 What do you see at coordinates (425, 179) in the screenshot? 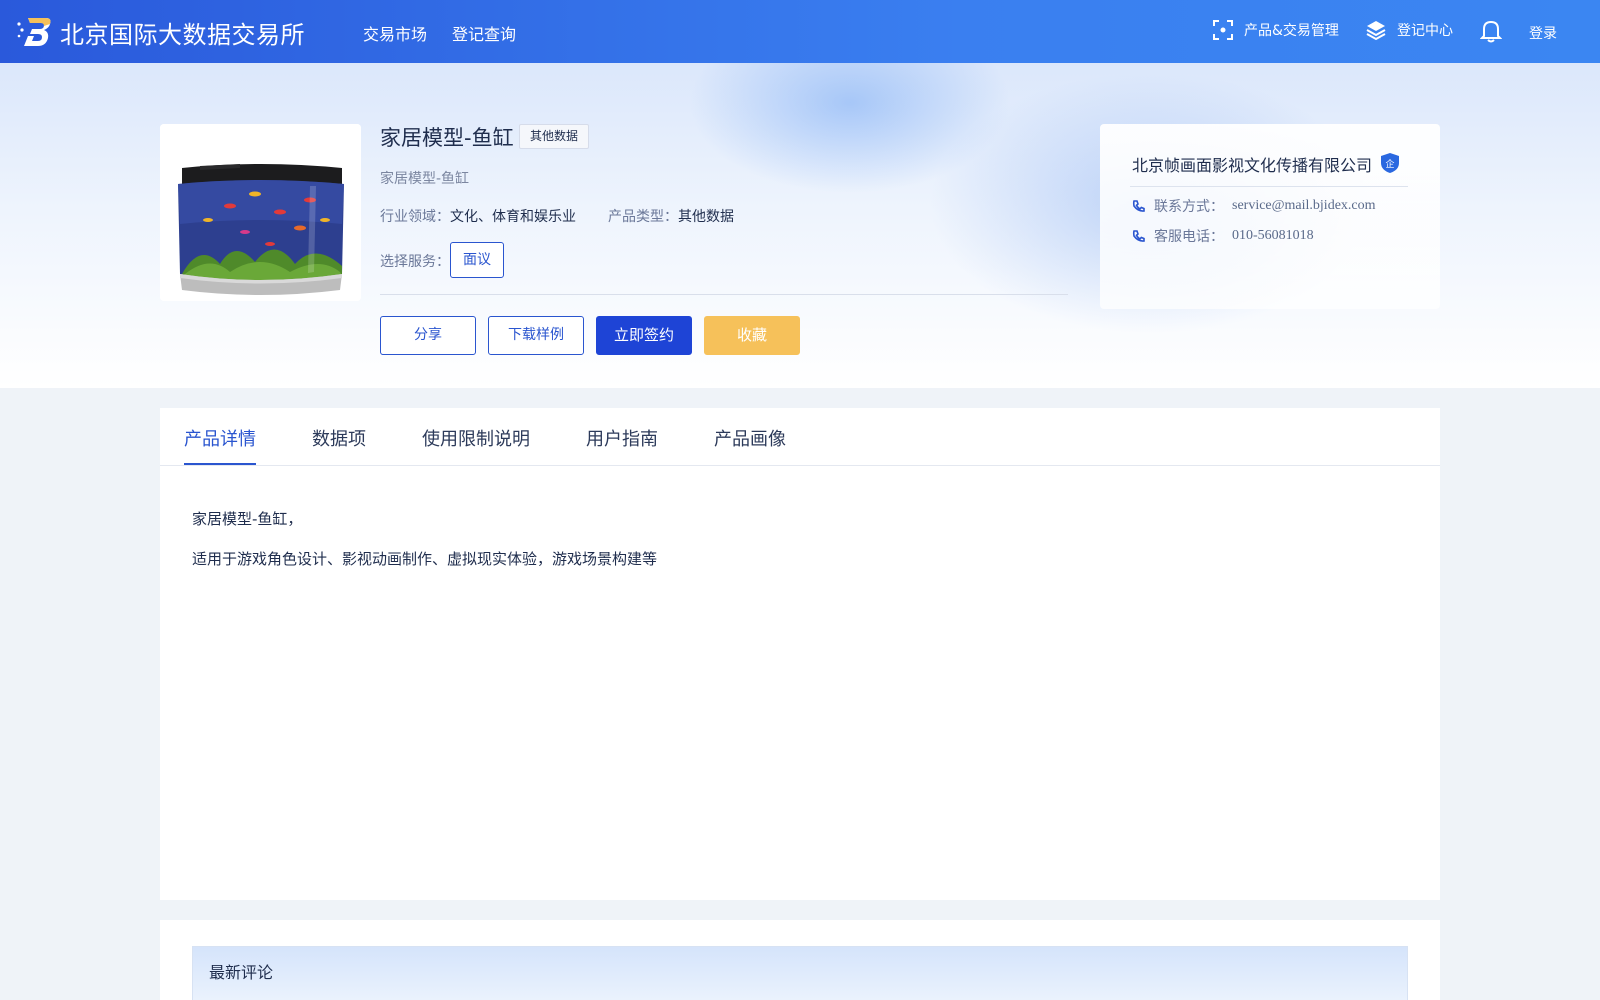
I see `product-subtitle: 家居模型-鱼缸` at bounding box center [425, 179].